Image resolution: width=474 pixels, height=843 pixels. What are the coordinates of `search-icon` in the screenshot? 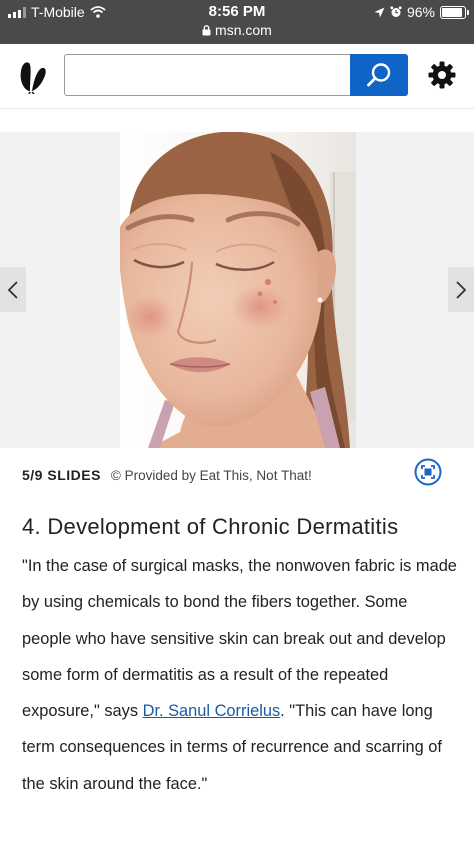 It's located at (379, 75).